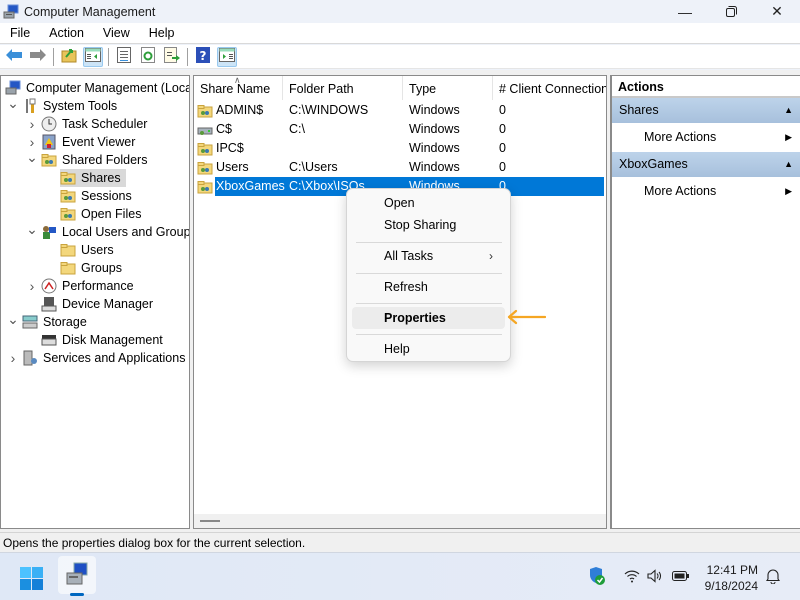  What do you see at coordinates (68, 250) in the screenshot?
I see `folder-icon` at bounding box center [68, 250].